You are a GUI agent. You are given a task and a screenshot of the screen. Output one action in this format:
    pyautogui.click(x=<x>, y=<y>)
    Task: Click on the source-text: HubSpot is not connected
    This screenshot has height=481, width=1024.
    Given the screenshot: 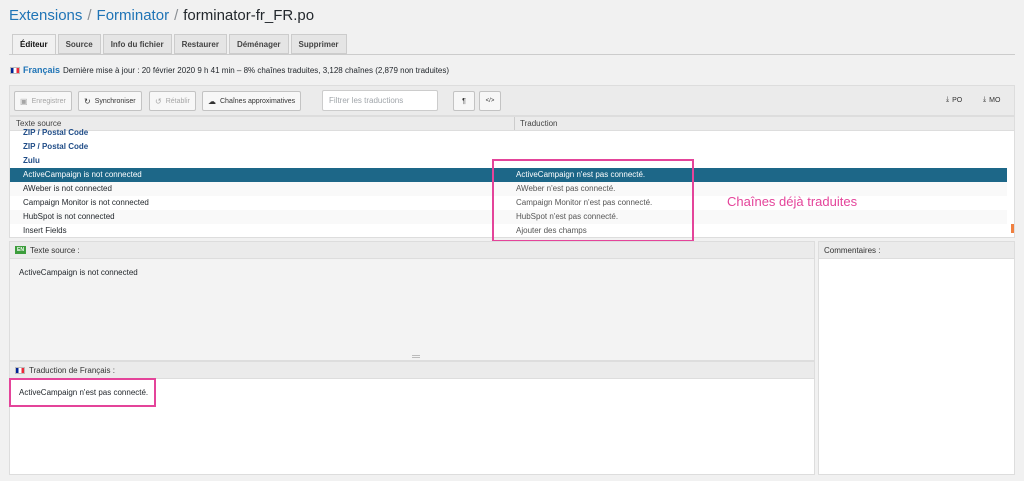 What is the action you would take?
    pyautogui.click(x=69, y=216)
    